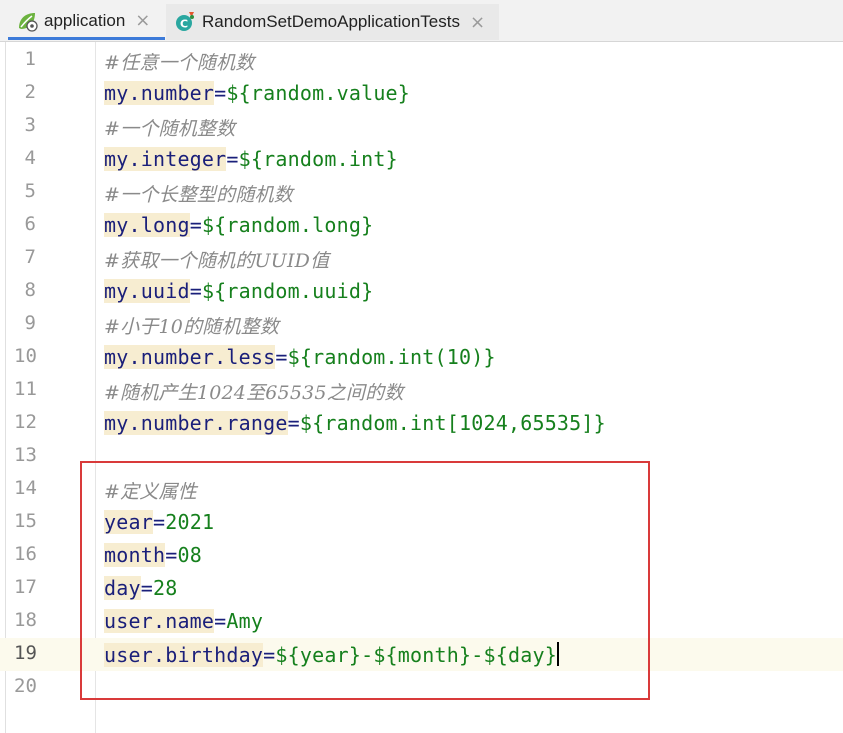 The height and width of the screenshot is (733, 843). Describe the element at coordinates (421, 126) in the screenshot. I see `code-line: 3 #一个随机整数` at that location.